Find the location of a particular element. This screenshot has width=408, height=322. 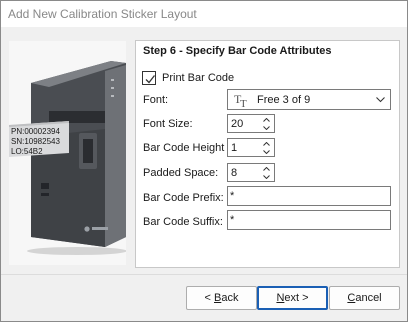

bar-code-height-spinner: 1 is located at coordinates (251, 147).